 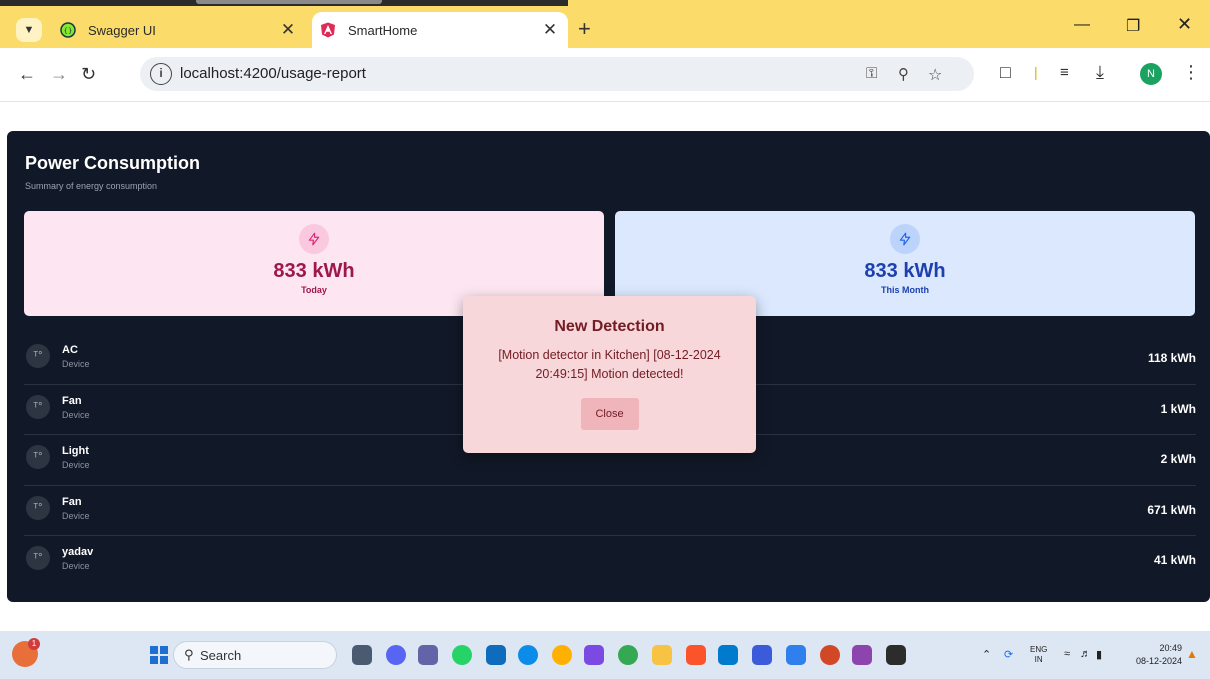 I want to click on volume-icon: ♬, so click(x=1085, y=654).